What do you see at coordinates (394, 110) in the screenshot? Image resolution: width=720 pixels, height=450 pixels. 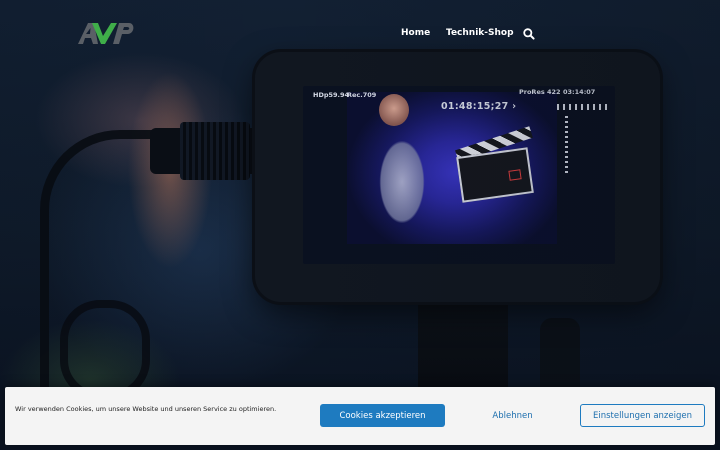 I see `person-head` at bounding box center [394, 110].